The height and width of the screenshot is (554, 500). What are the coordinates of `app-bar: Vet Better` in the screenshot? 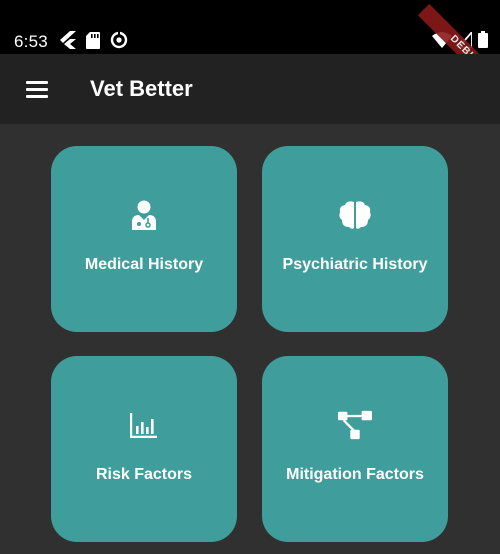 It's located at (250, 89).